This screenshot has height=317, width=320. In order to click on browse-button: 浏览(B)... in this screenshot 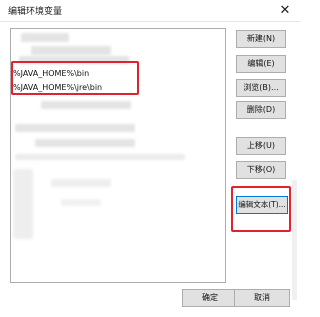, I will do `click(261, 88)`.